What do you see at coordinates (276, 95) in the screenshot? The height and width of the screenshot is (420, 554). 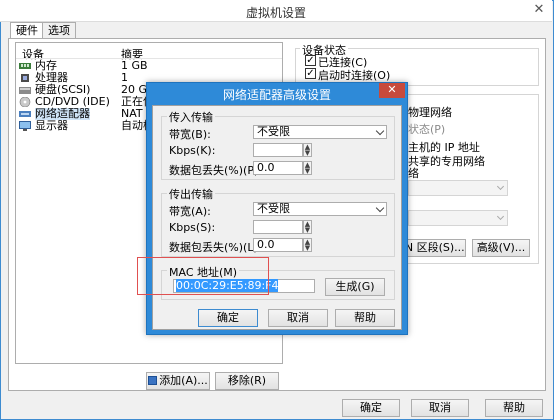 I see `dialog-title: 网络适配器高级设置` at bounding box center [276, 95].